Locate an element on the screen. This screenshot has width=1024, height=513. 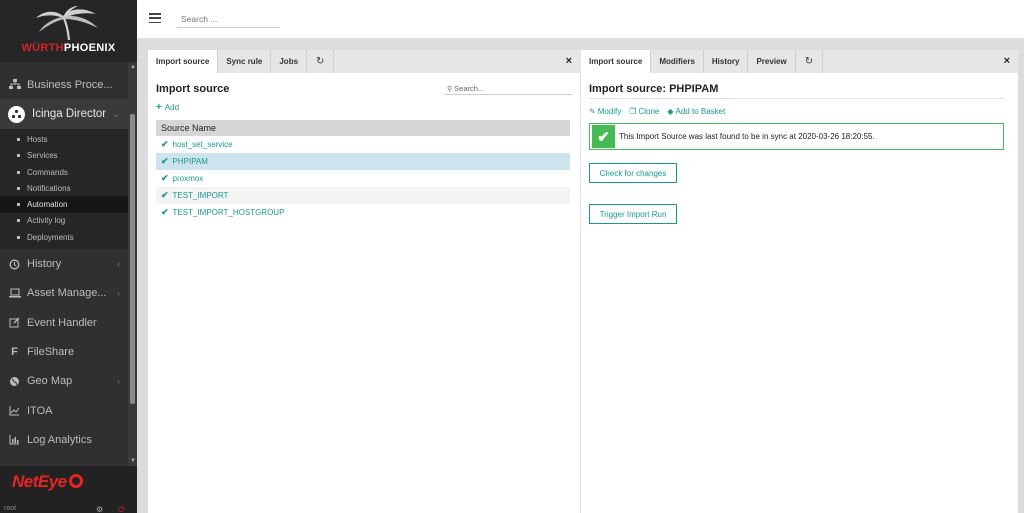
subnav-item-services: Services is located at coordinates (64, 156).